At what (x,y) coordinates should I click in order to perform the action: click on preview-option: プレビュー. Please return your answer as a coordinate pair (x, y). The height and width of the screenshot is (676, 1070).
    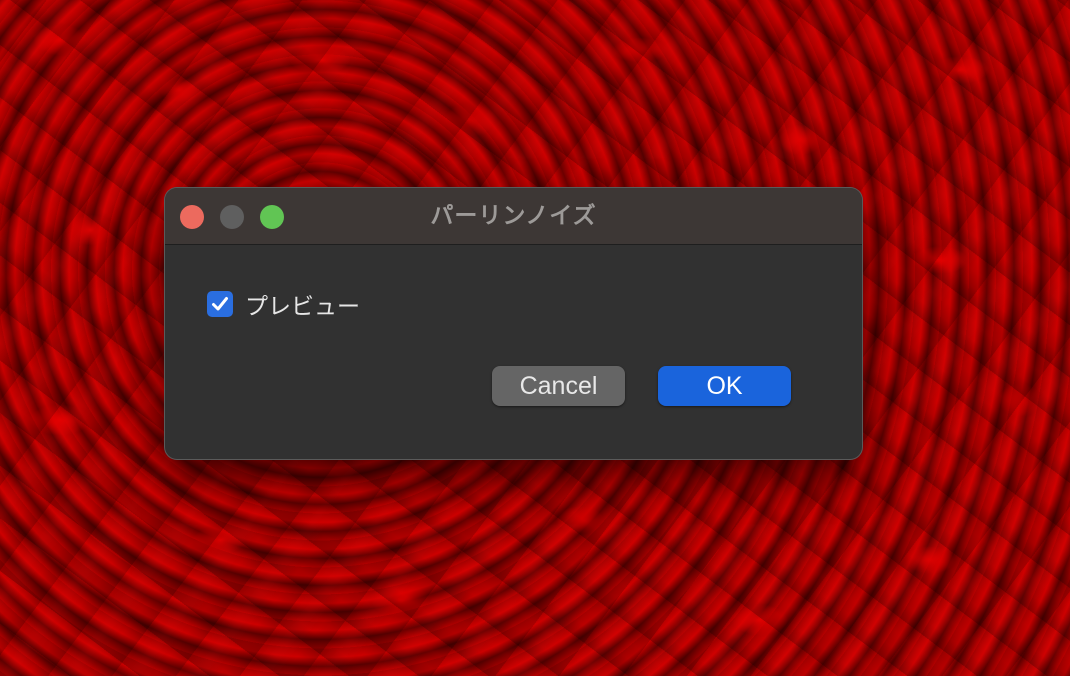
    Looking at the image, I should click on (283, 304).